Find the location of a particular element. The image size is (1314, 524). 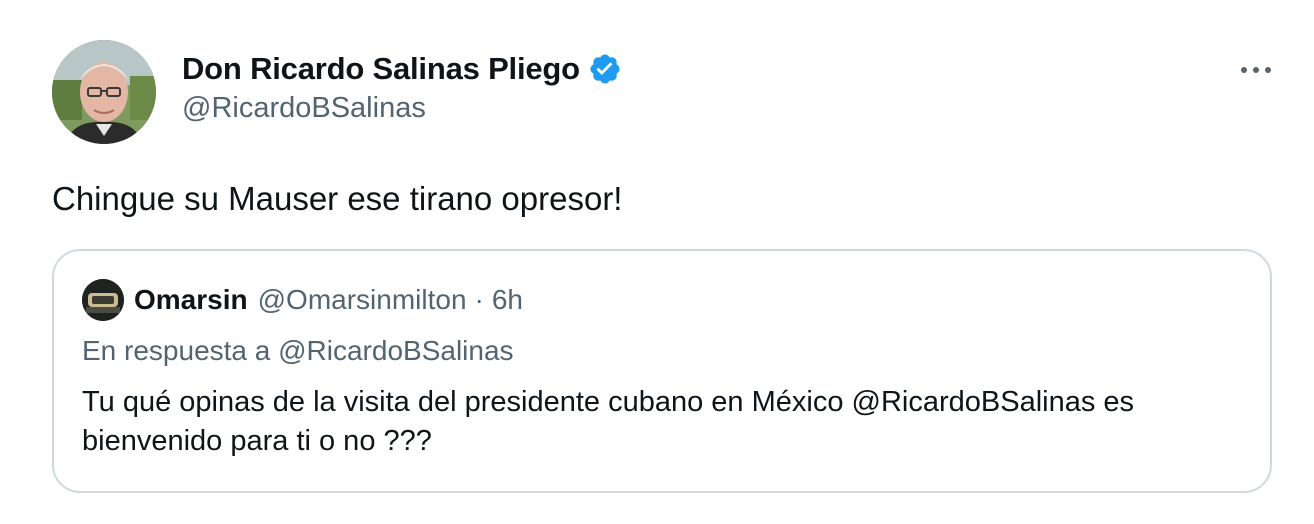

tweet-text: Chingue su Mauser ese tirano opresor! is located at coordinates (337, 198).